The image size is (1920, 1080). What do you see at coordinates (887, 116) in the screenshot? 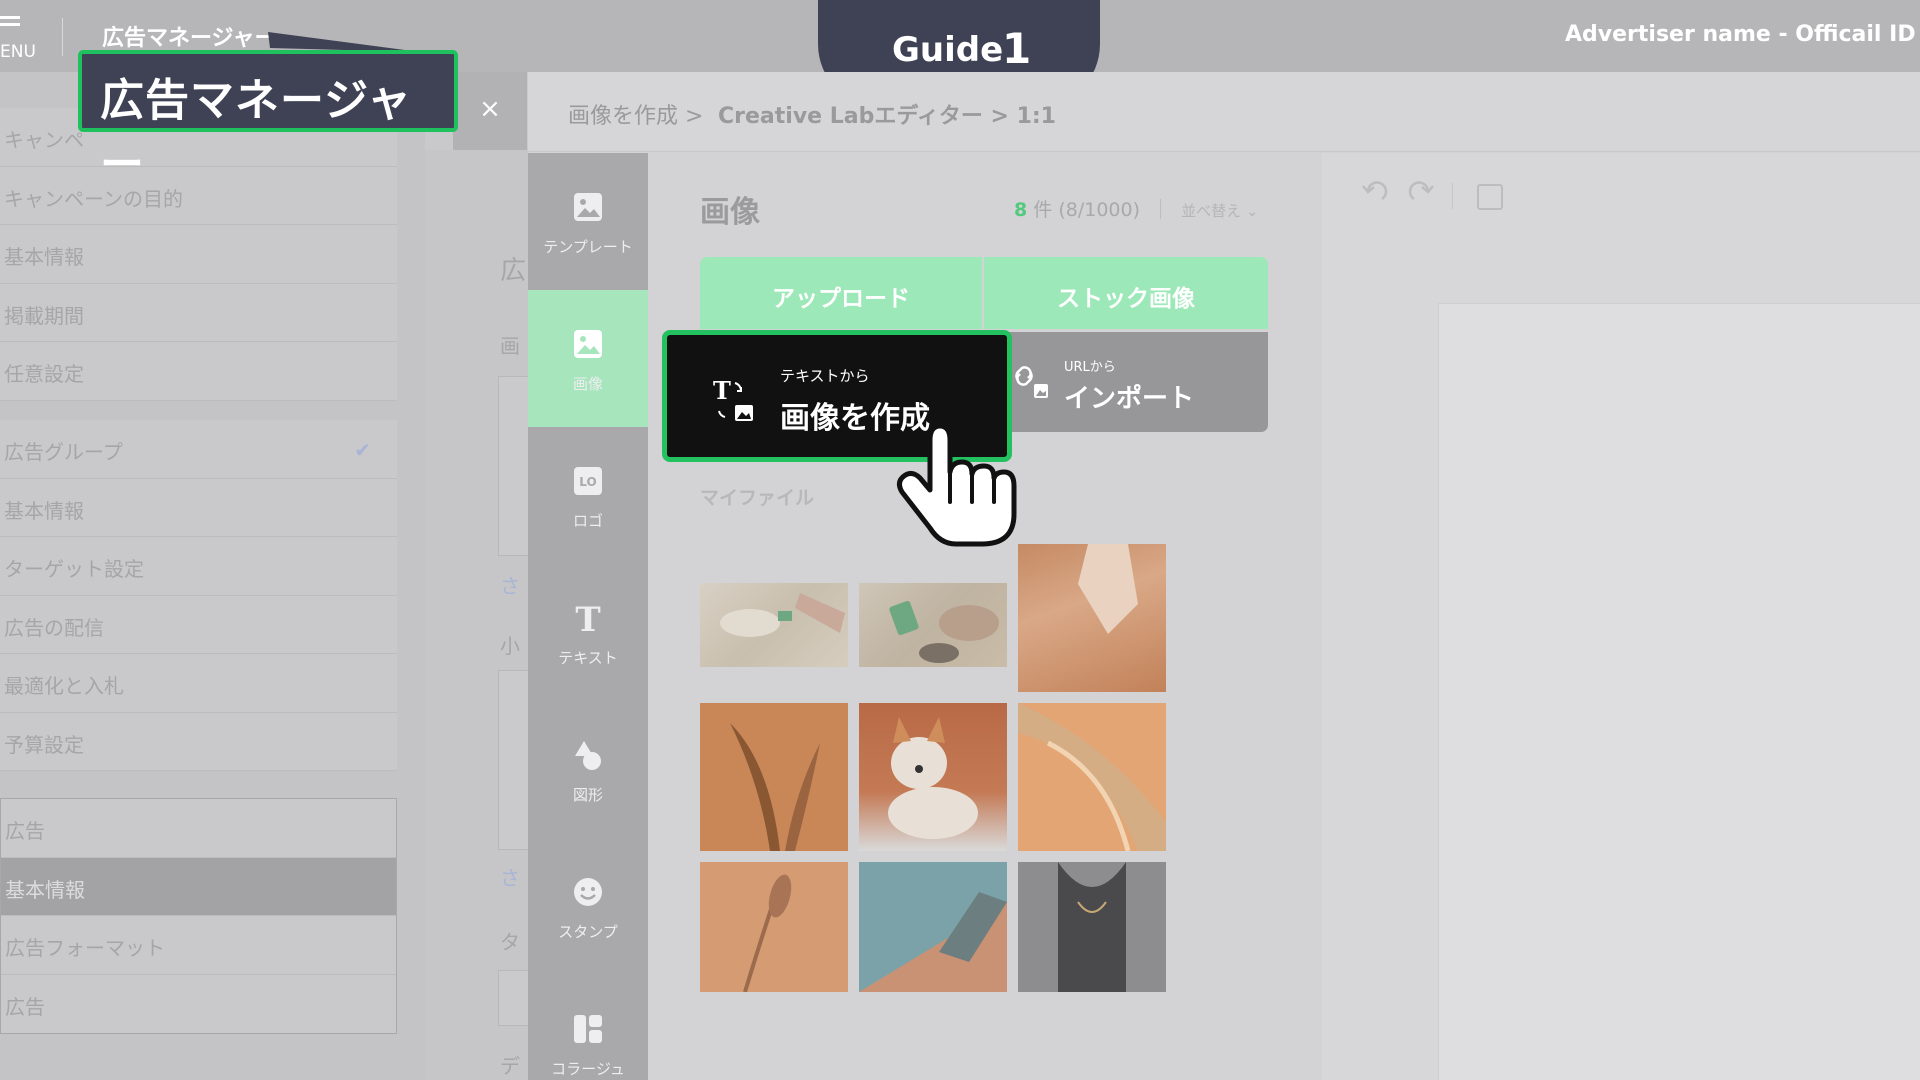
I see `breadcrumb-editor: Creative Labエディター > 1:1` at bounding box center [887, 116].